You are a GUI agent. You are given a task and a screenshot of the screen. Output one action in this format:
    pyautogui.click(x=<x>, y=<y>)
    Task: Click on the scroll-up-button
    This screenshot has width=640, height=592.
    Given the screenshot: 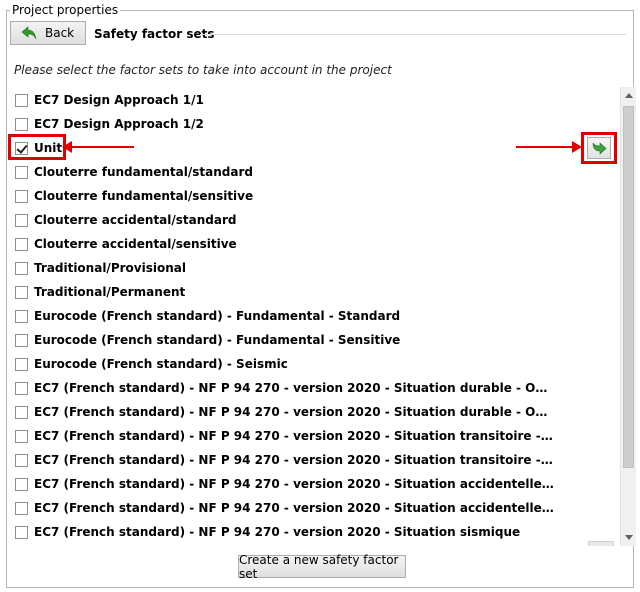 What is the action you would take?
    pyautogui.click(x=629, y=95)
    